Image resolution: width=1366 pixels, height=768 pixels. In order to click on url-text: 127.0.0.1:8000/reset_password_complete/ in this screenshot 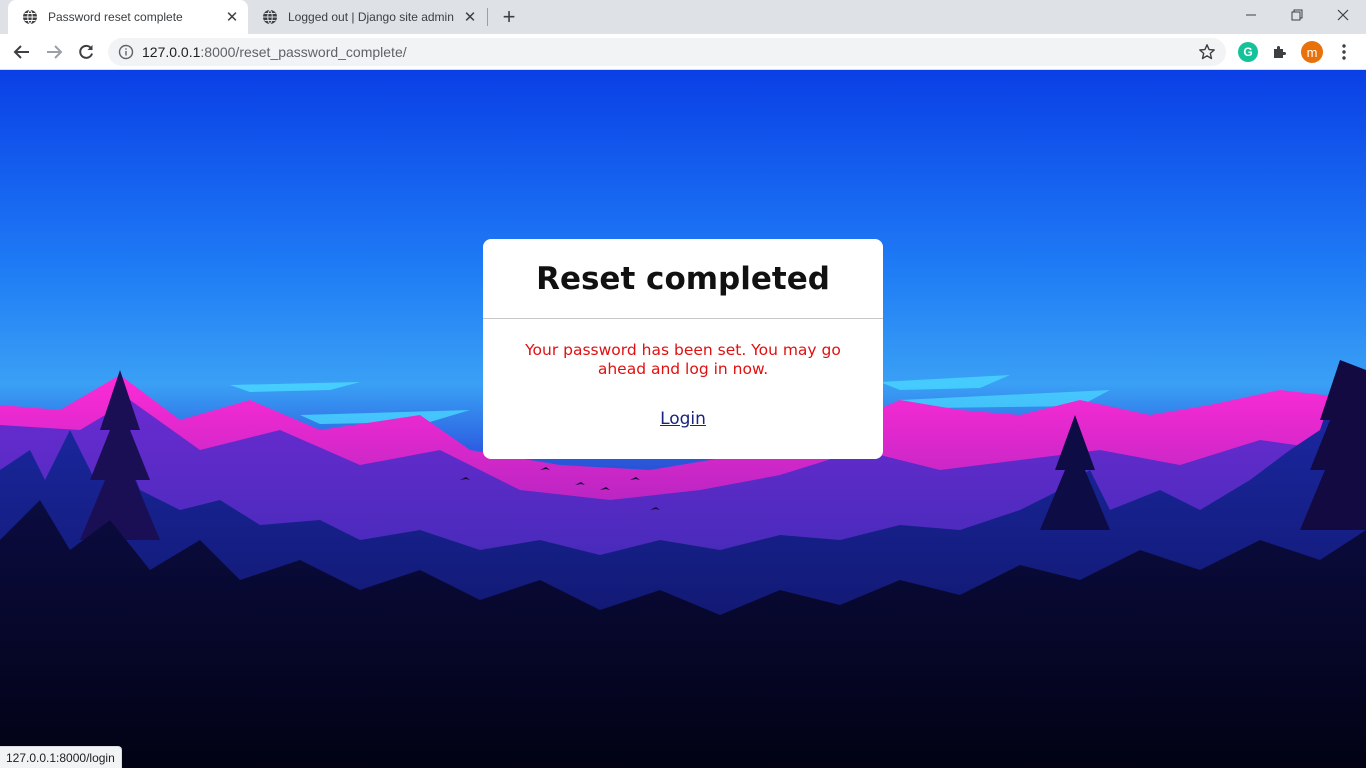, I will do `click(670, 52)`.